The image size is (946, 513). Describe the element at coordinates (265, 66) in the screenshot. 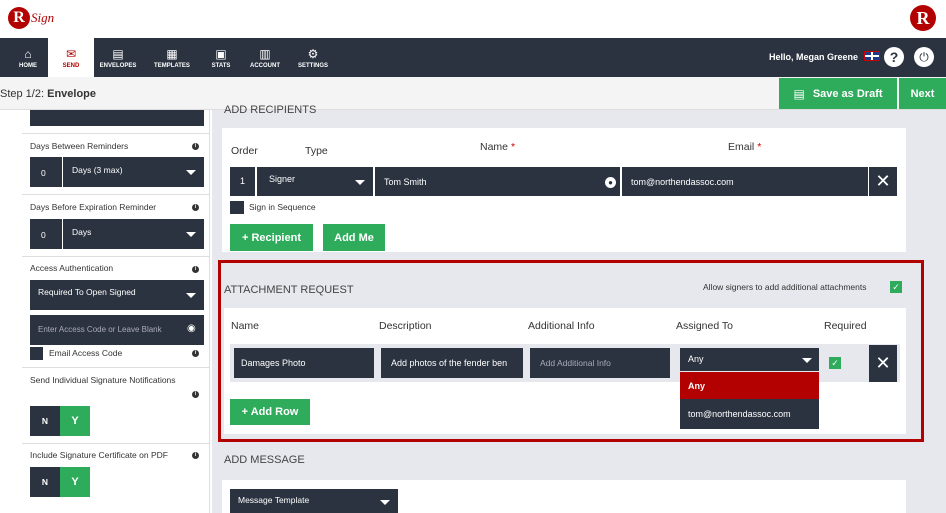

I see `nav-label: ACCOUNT` at that location.